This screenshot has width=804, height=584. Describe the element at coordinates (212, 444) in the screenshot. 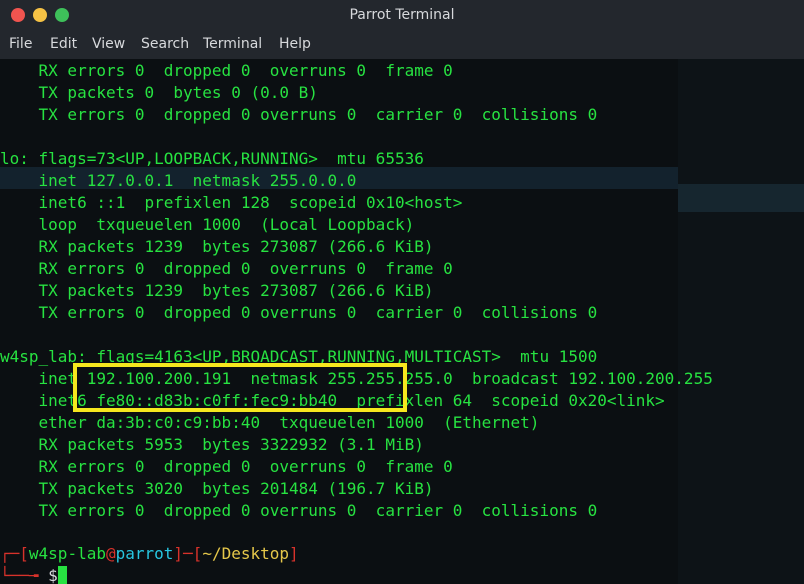

I see `output-line: RX packets 5953 bytes 3322932 (3.1 MiB)` at that location.